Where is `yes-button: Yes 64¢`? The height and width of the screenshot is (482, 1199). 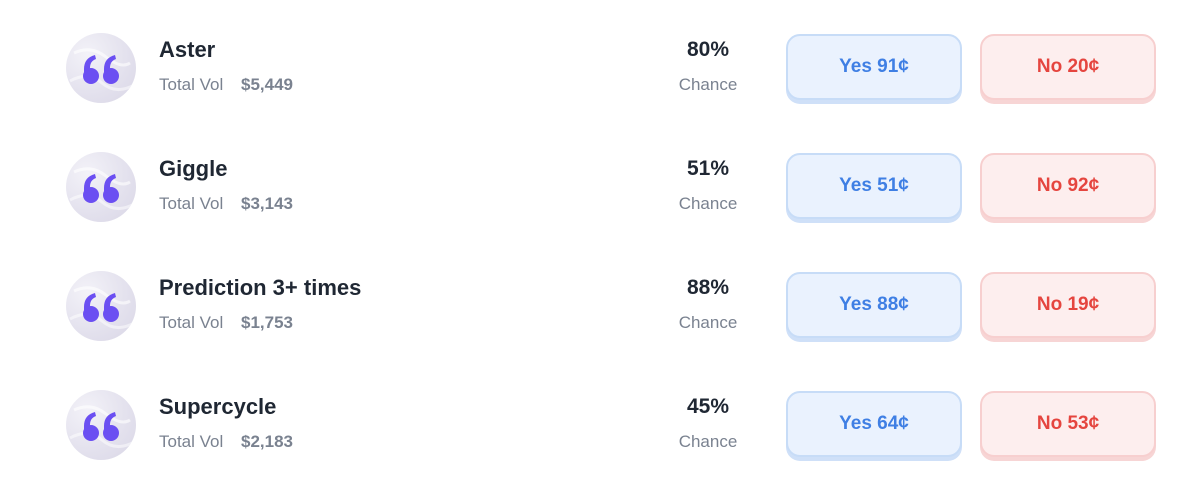
yes-button: Yes 64¢ is located at coordinates (874, 424).